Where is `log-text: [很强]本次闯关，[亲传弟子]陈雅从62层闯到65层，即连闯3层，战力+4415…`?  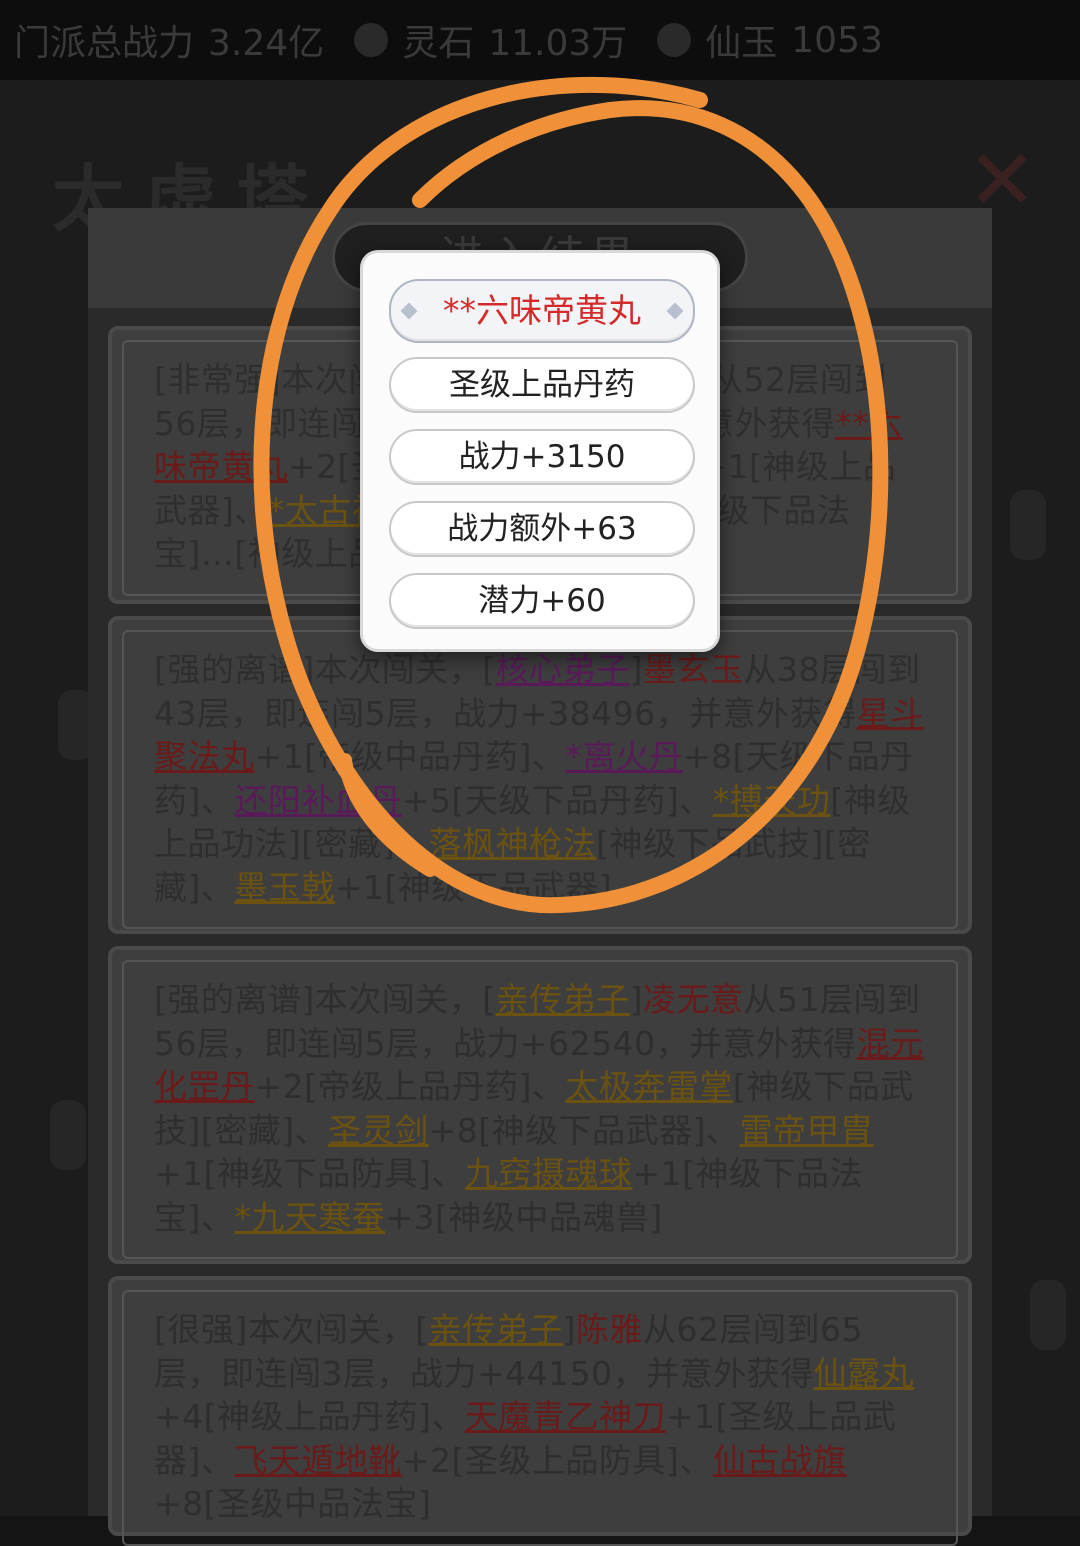 log-text: [很强]本次闯关，[亲传弟子]陈雅从62层闯到65层，即连闯3层，战力+4415… is located at coordinates (540, 1418).